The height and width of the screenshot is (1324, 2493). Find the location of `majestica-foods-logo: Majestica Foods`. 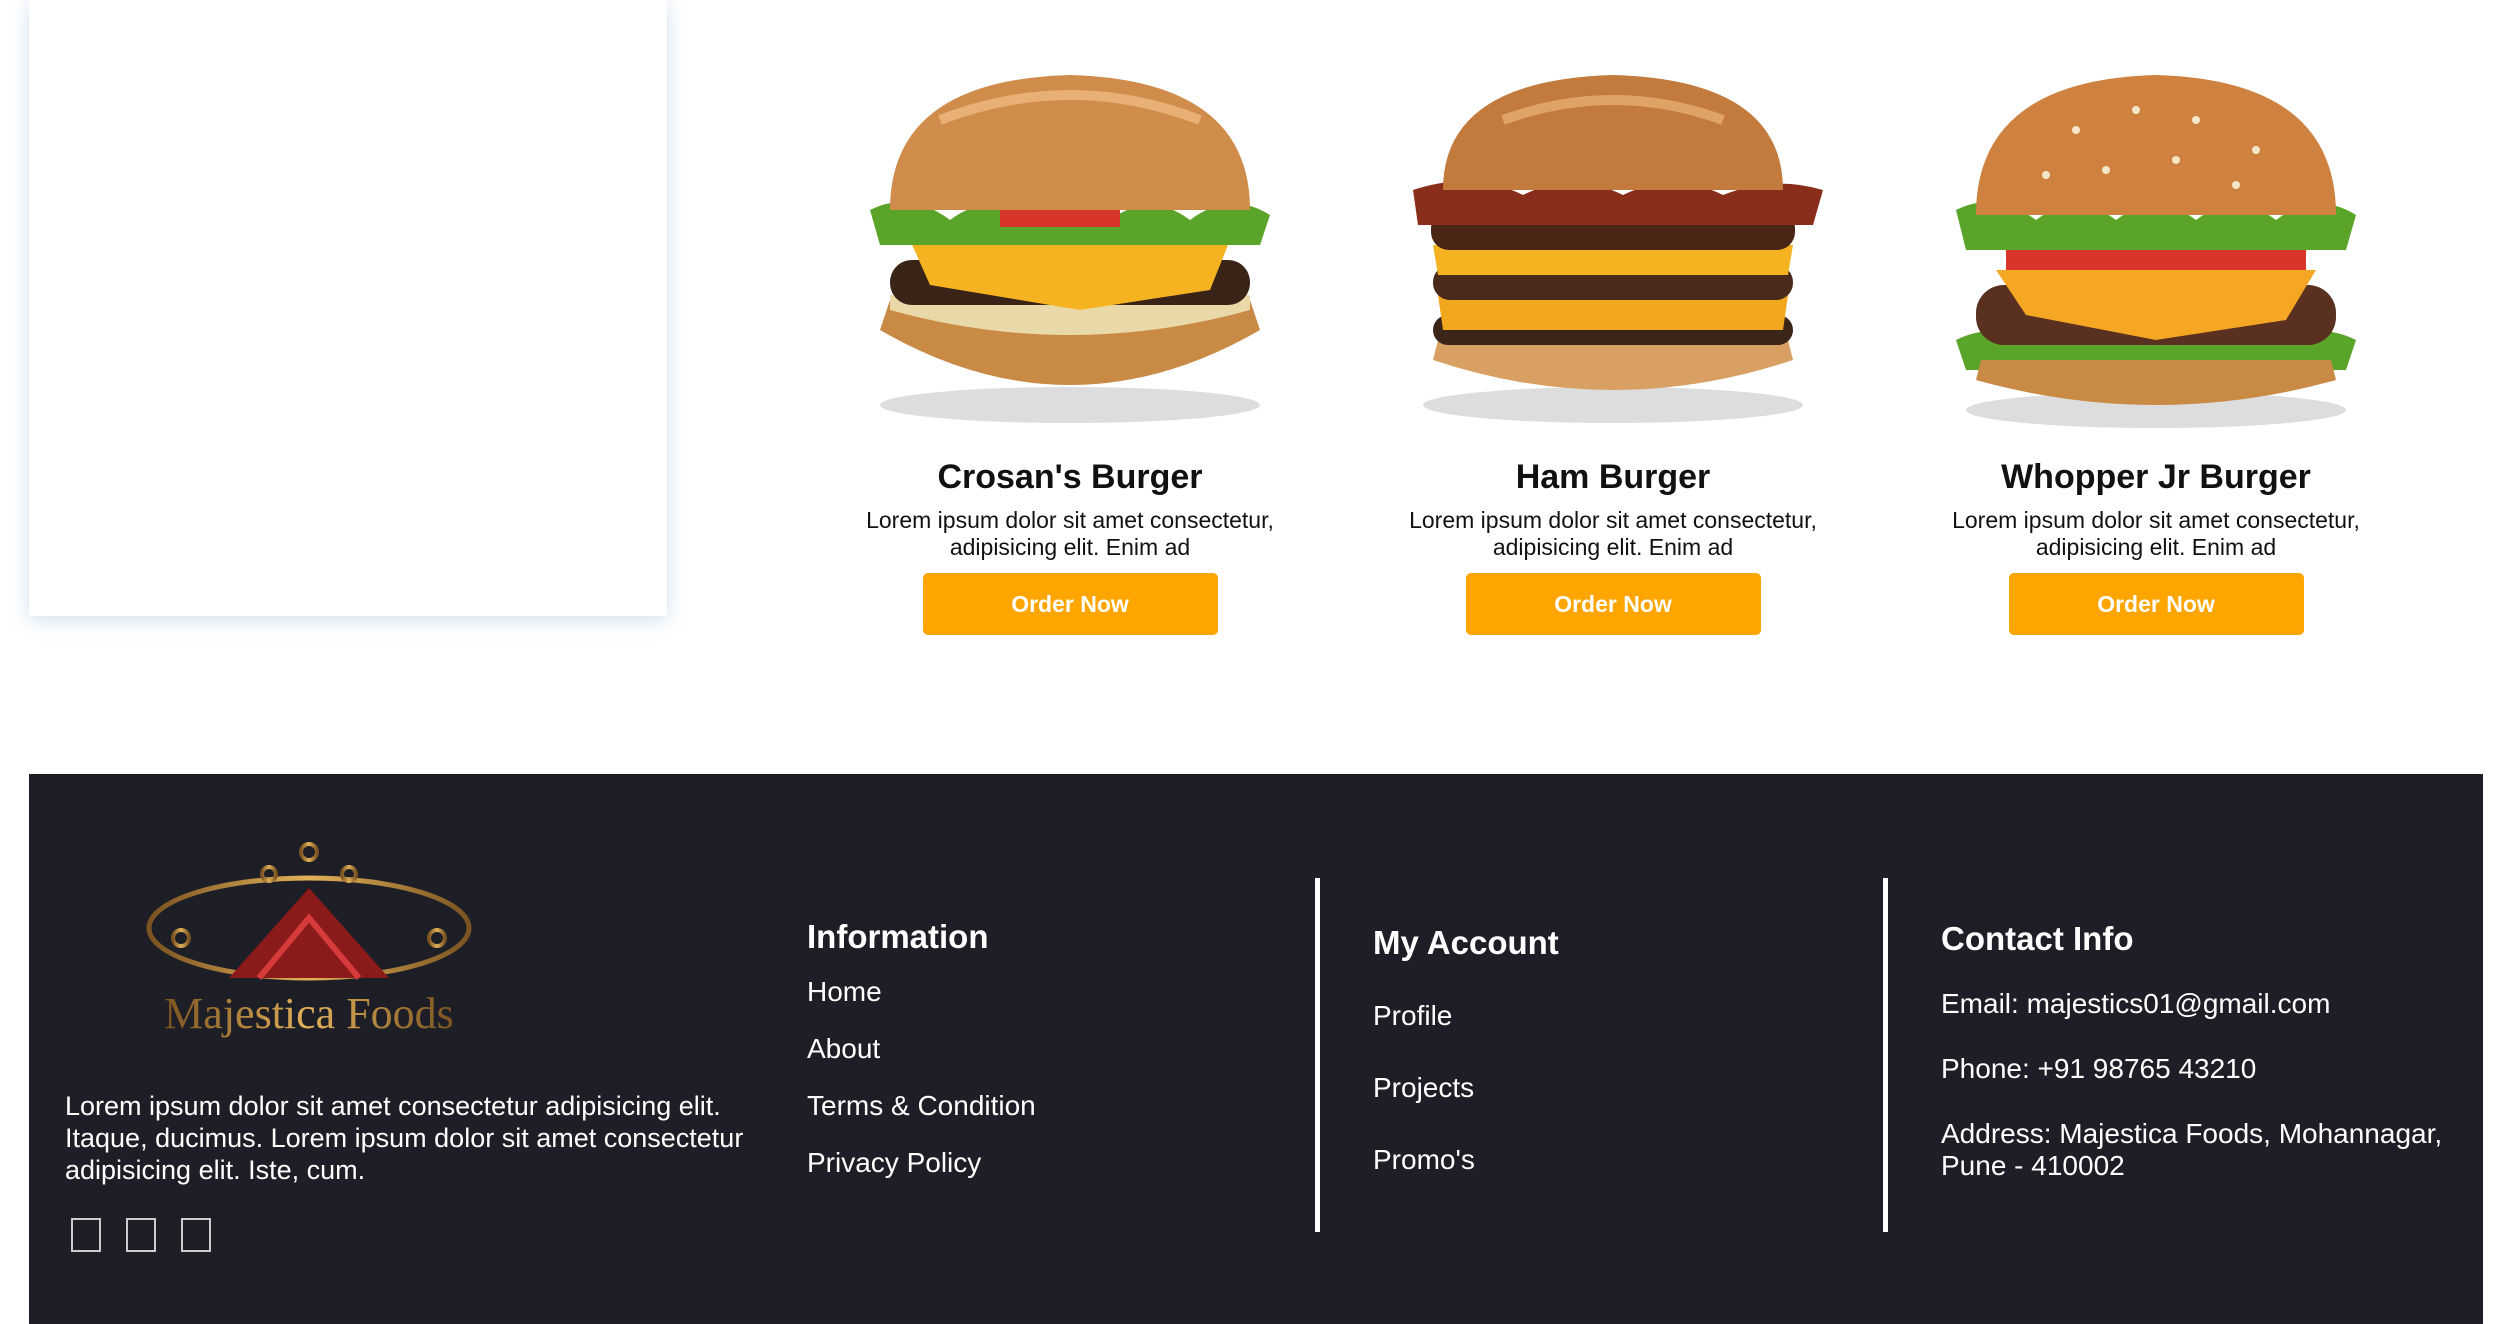

majestica-foods-logo: Majestica Foods is located at coordinates (309, 940).